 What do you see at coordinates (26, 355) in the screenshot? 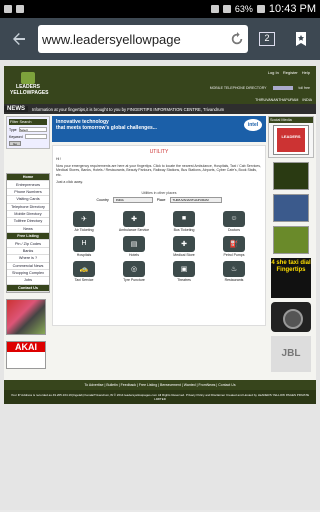
I see `akai-ad: AKAI` at bounding box center [26, 355].